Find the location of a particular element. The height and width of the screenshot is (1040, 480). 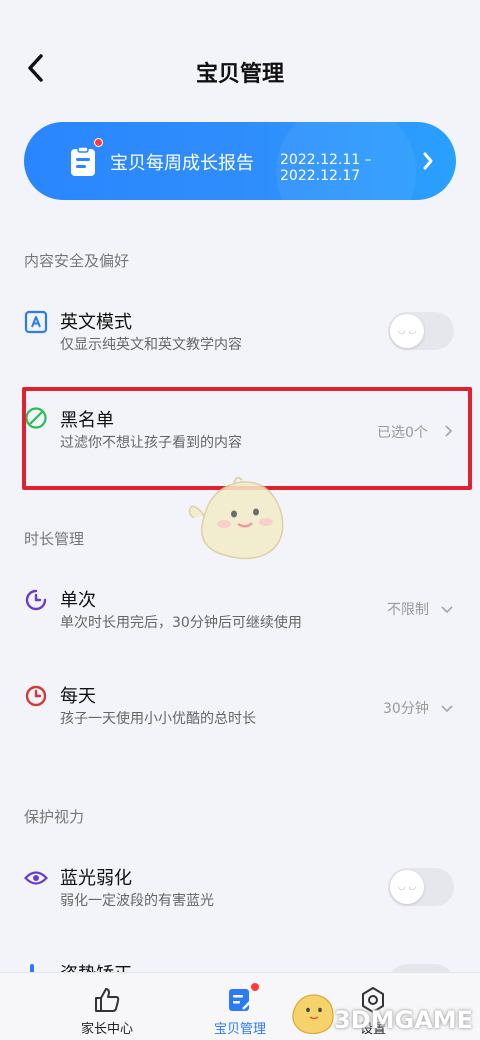

nav-label: 家长中心 is located at coordinates (106, 1029).